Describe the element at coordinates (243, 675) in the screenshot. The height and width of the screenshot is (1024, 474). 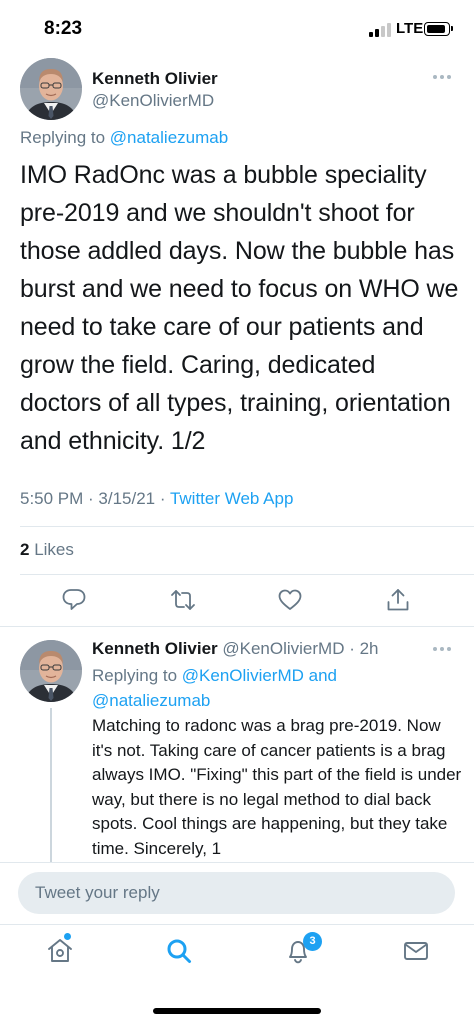
I see `reply-mention-link-1: @KenOlivierMD` at that location.